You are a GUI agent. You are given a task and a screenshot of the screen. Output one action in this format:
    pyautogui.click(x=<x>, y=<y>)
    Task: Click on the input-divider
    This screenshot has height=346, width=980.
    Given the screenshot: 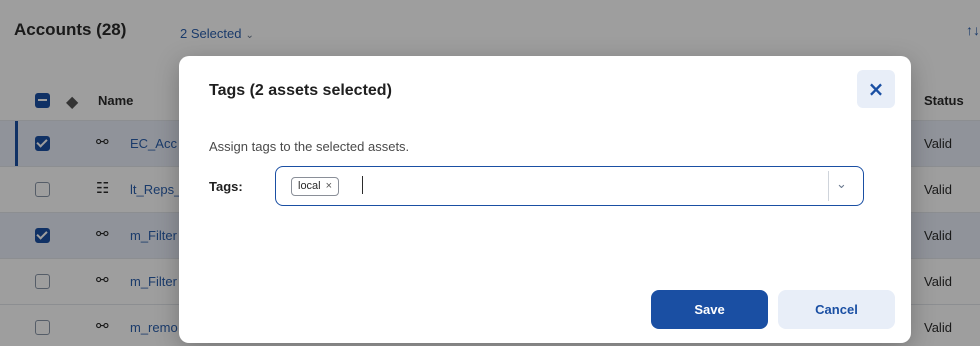 What is the action you would take?
    pyautogui.click(x=828, y=186)
    